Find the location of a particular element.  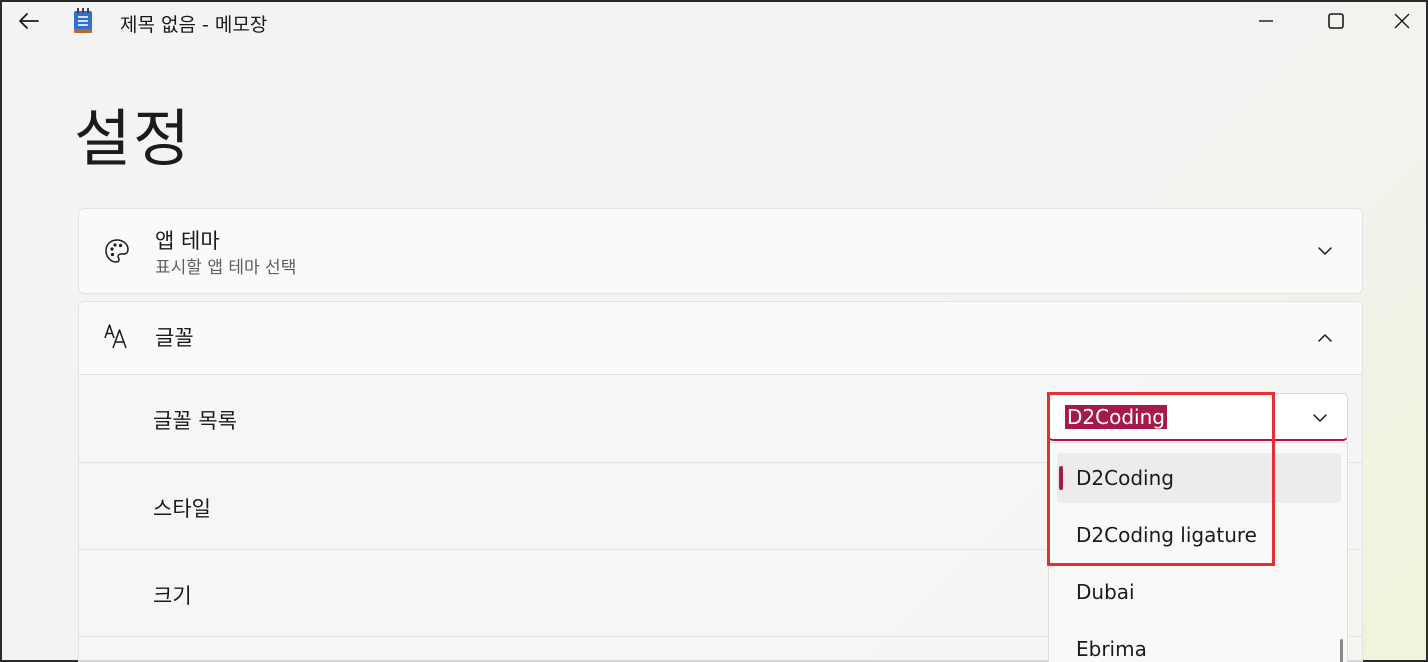

dropdown-option: Ebrima is located at coordinates (1199, 643).